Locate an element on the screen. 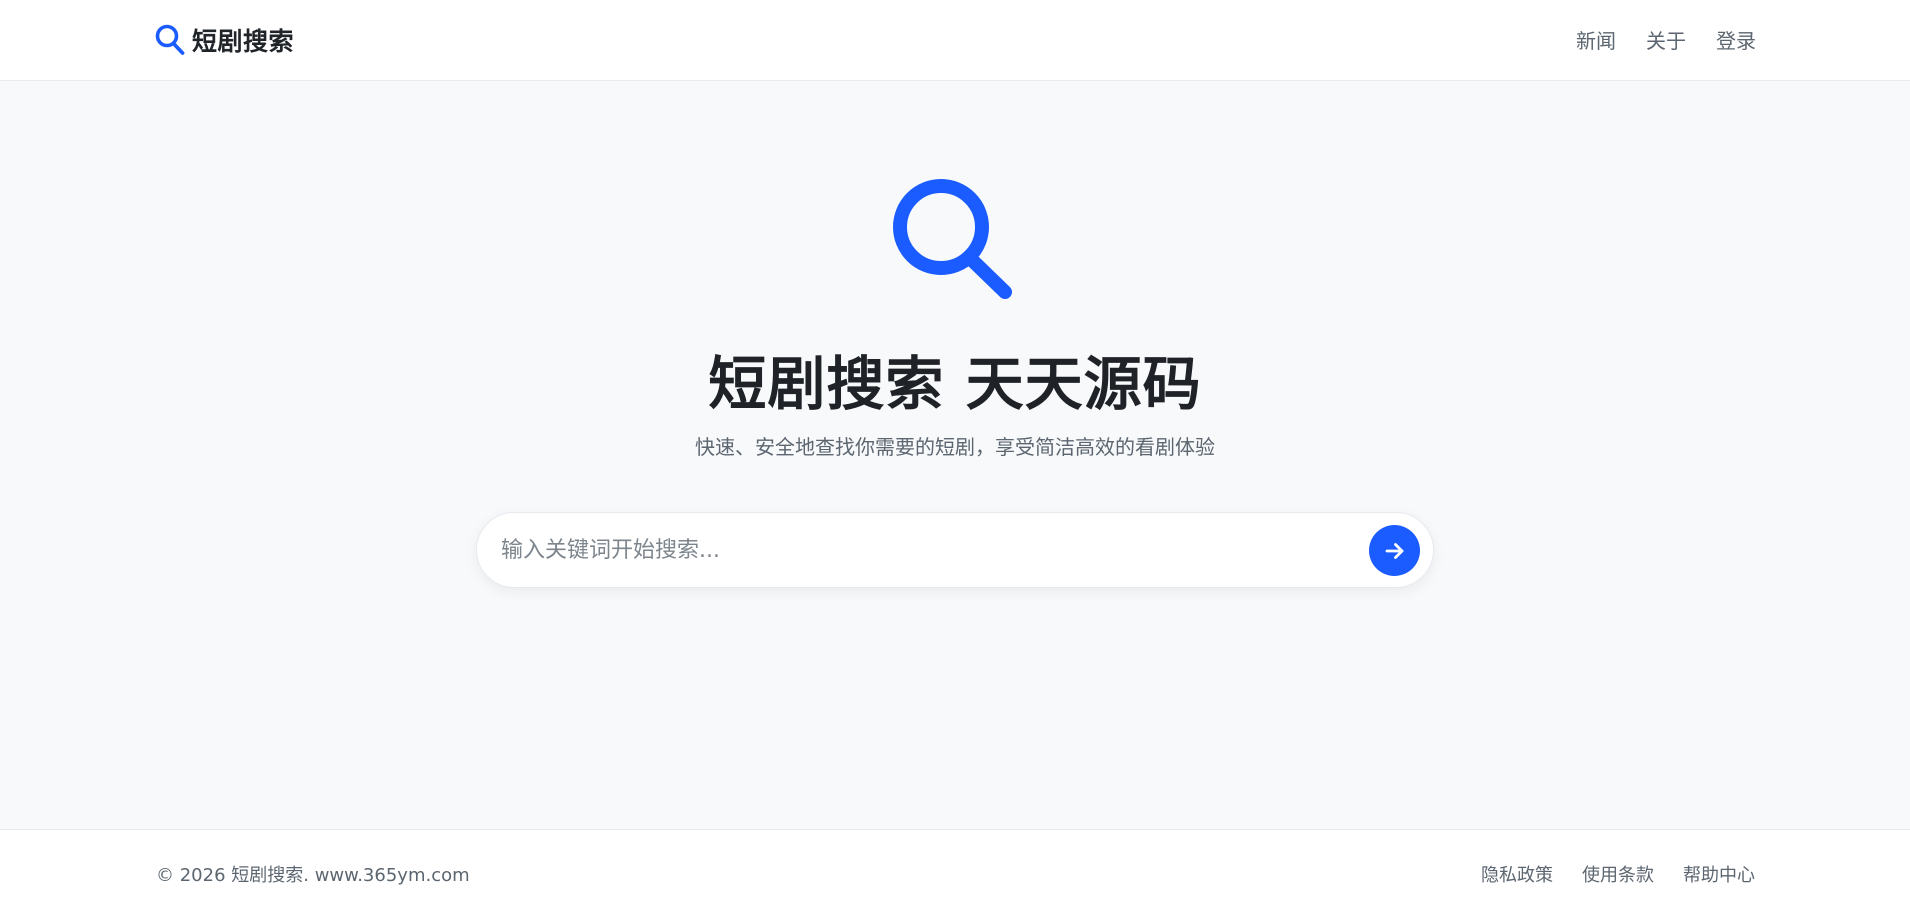 The height and width of the screenshot is (915, 1910). footer-link-privacy: 隐私政策 is located at coordinates (1517, 874).